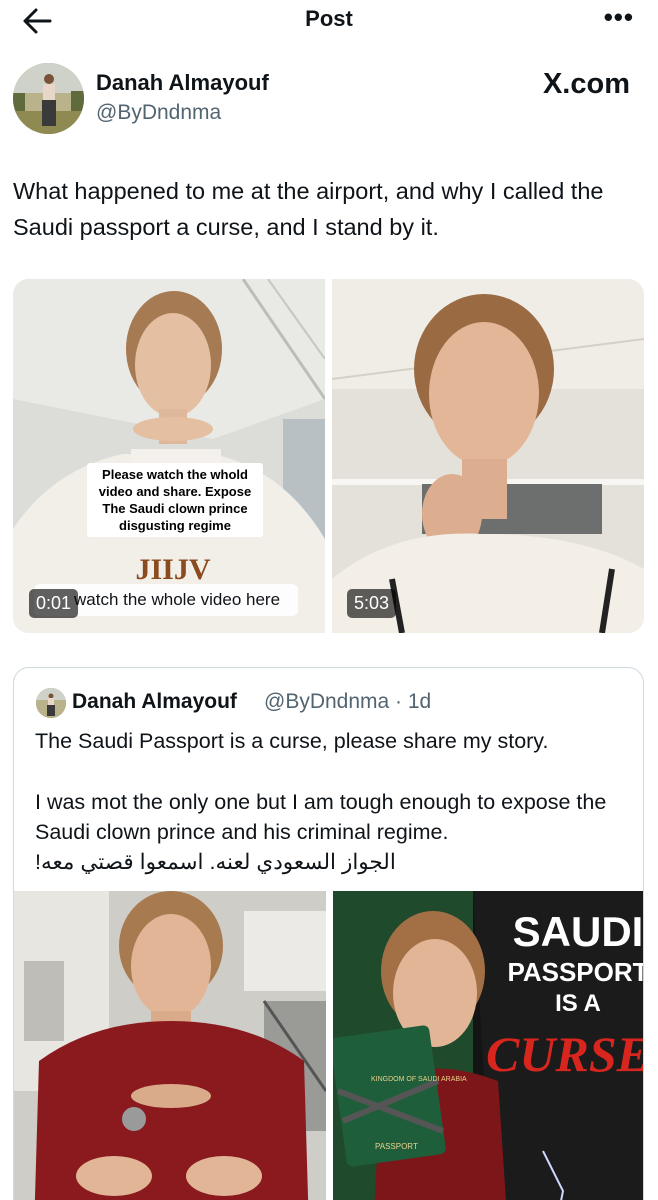 Image resolution: width=658 pixels, height=1200 pixels. Describe the element at coordinates (575, 972) in the screenshot. I see `thumb-word-passport: PASSPORT` at that location.